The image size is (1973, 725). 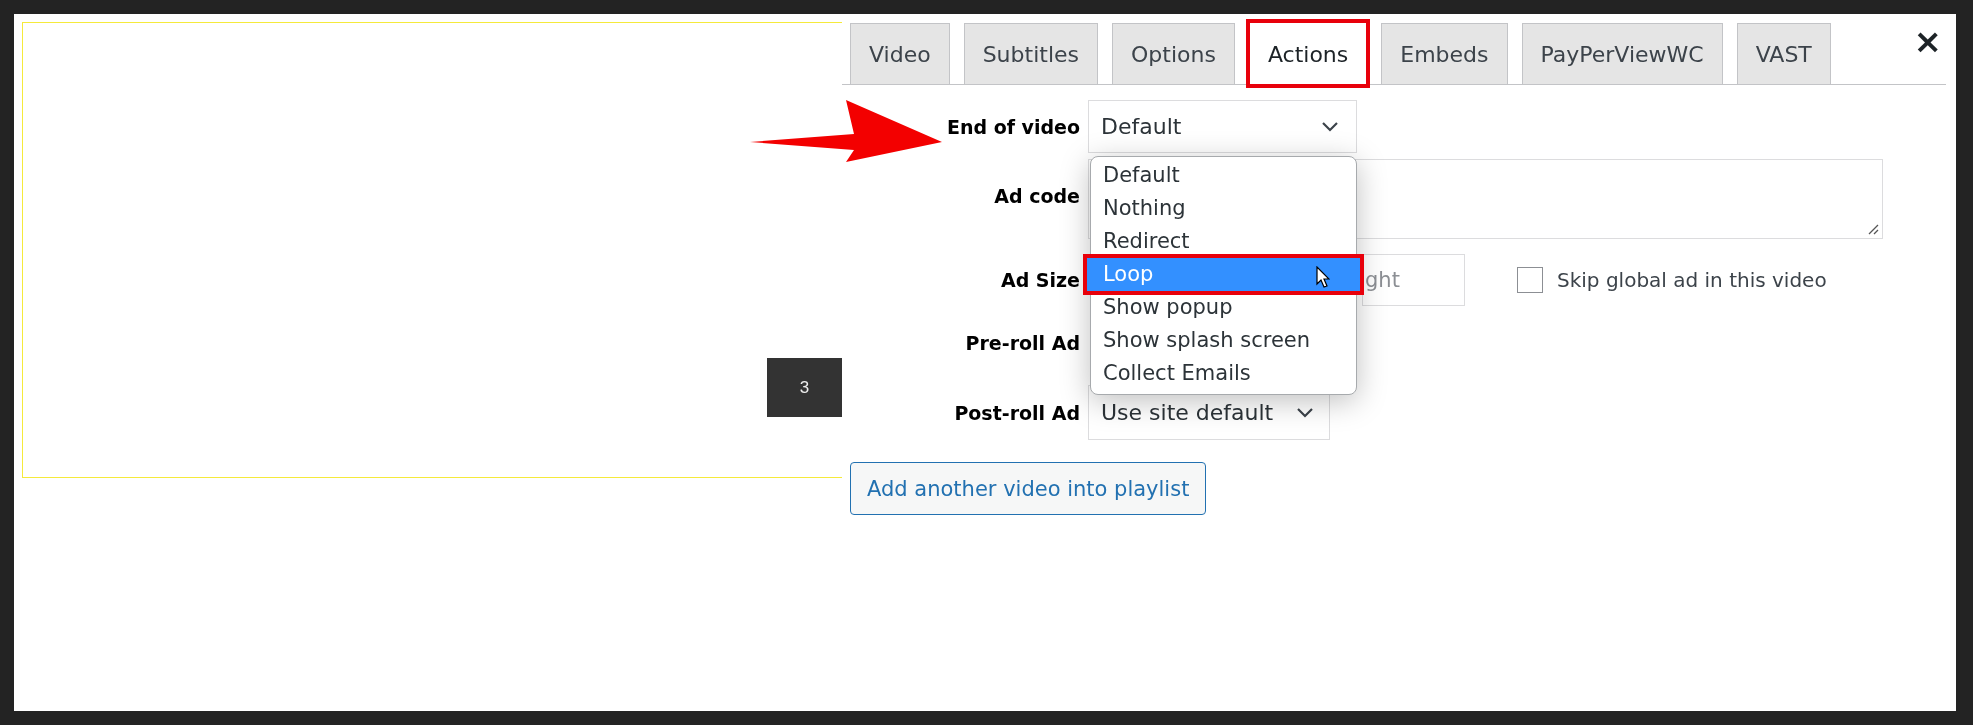 What do you see at coordinates (1030, 53) in the screenshot?
I see `tab: Subtitles` at bounding box center [1030, 53].